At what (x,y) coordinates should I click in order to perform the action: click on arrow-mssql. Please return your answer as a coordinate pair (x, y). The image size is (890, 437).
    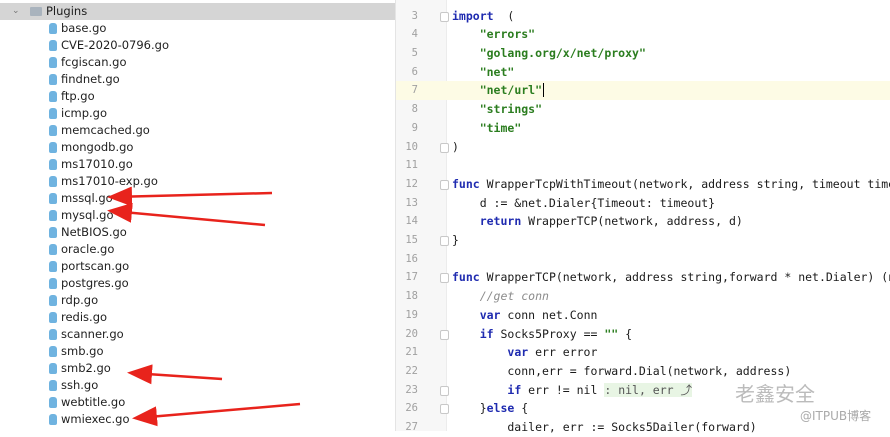
    Looking at the image, I should click on (190, 196).